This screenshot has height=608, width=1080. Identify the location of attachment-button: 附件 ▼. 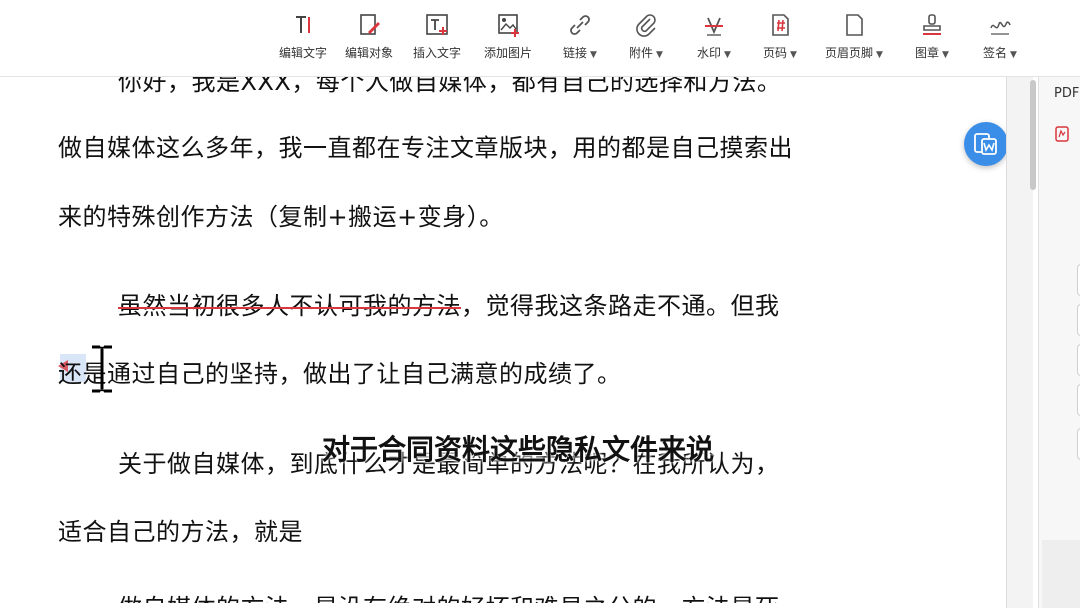
(646, 40).